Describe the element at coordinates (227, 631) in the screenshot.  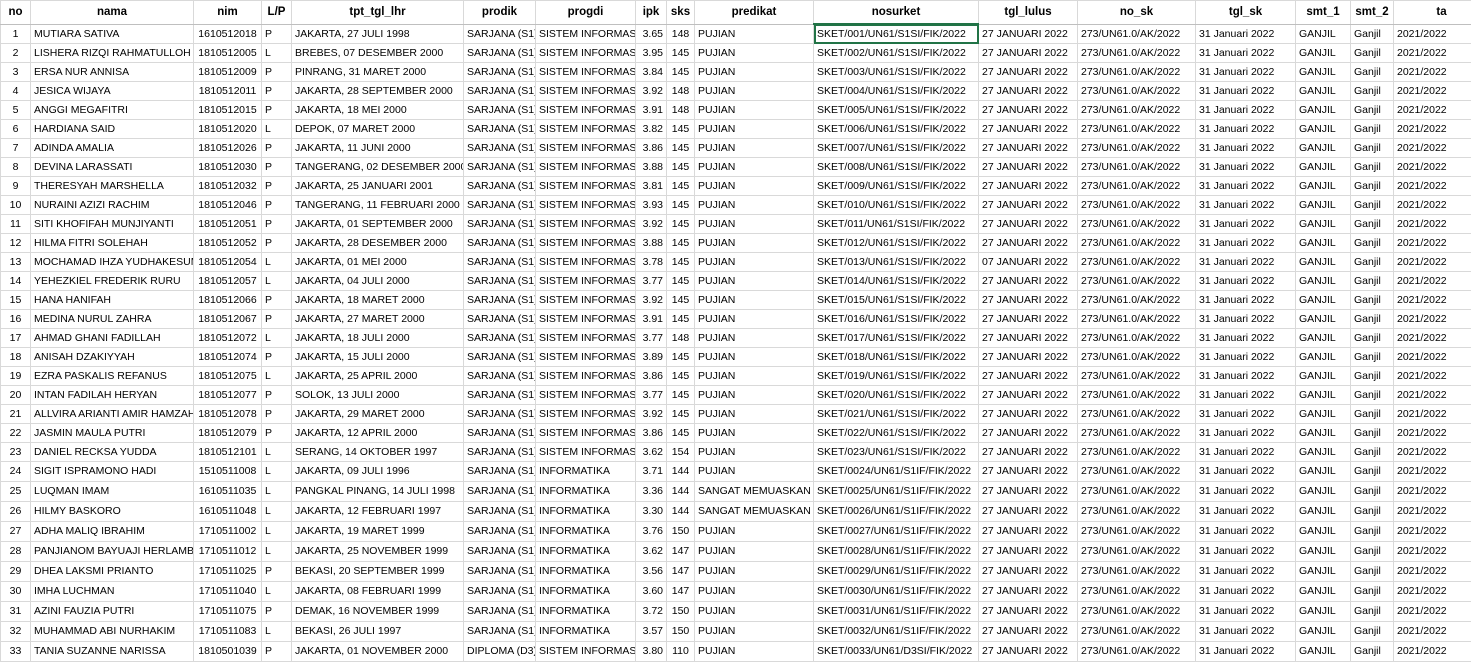
I see `cell-nim: 1710511083` at that location.